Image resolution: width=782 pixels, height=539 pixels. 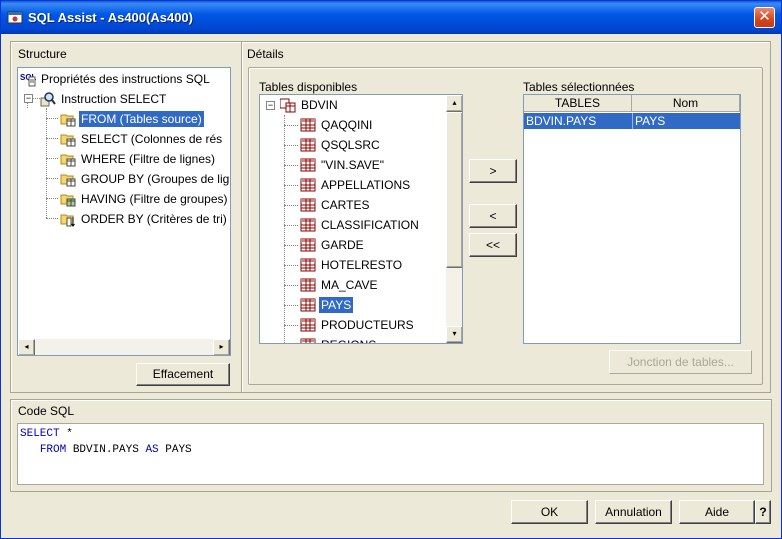 What do you see at coordinates (454, 190) in the screenshot?
I see `scroll-thumb` at bounding box center [454, 190].